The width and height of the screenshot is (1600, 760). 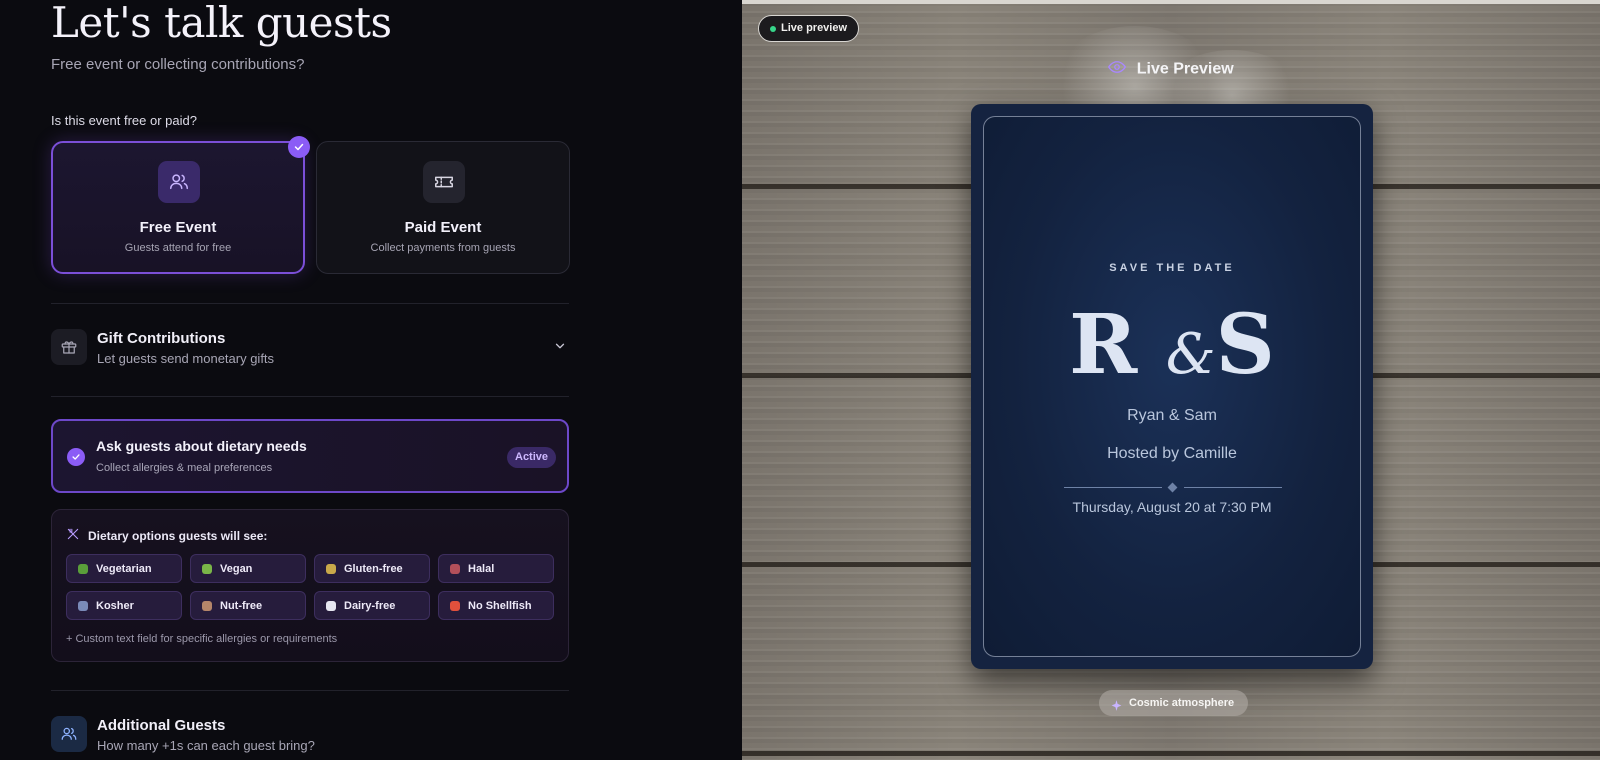 I want to click on chip-gluten-free: Gluten-free, so click(x=372, y=568).